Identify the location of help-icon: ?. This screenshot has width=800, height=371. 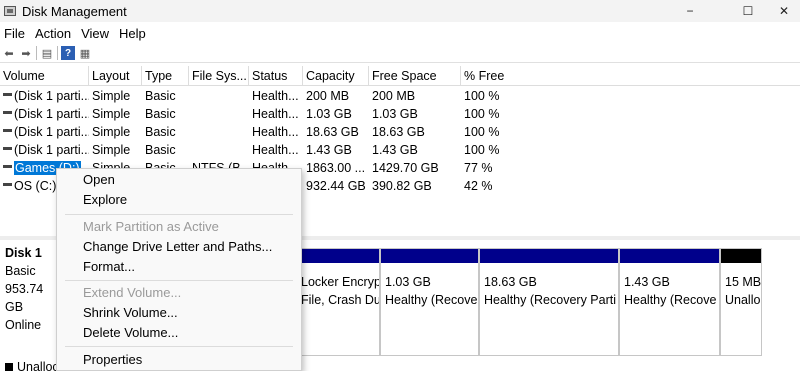
(68, 53).